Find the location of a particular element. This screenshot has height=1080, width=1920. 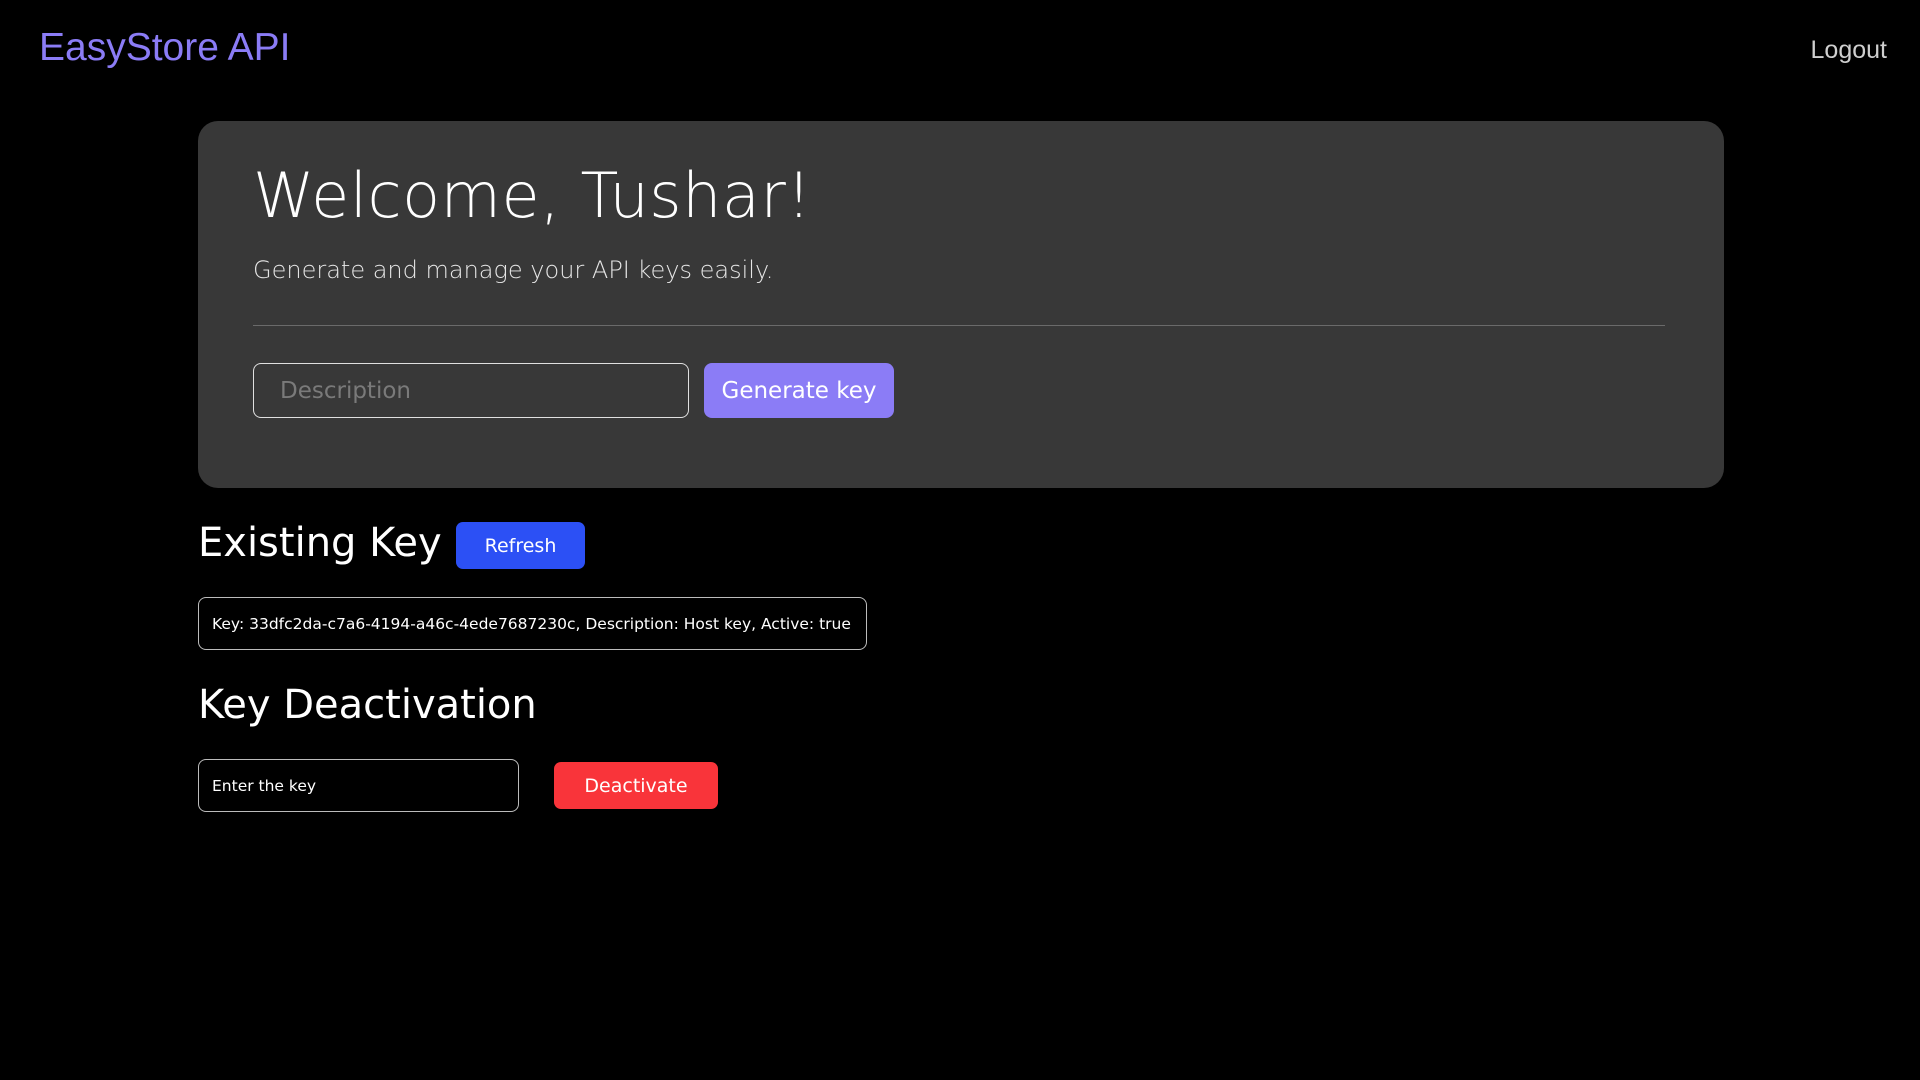

divider is located at coordinates (959, 325).